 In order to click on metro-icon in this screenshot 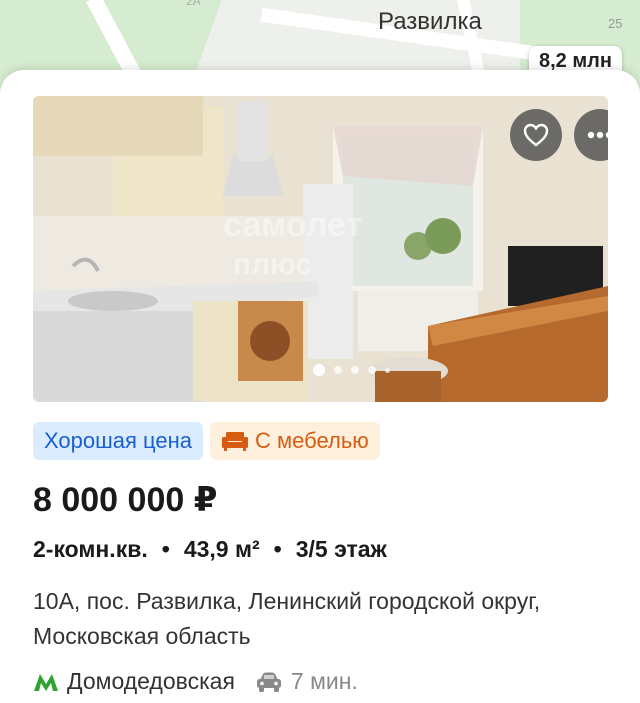, I will do `click(46, 682)`.